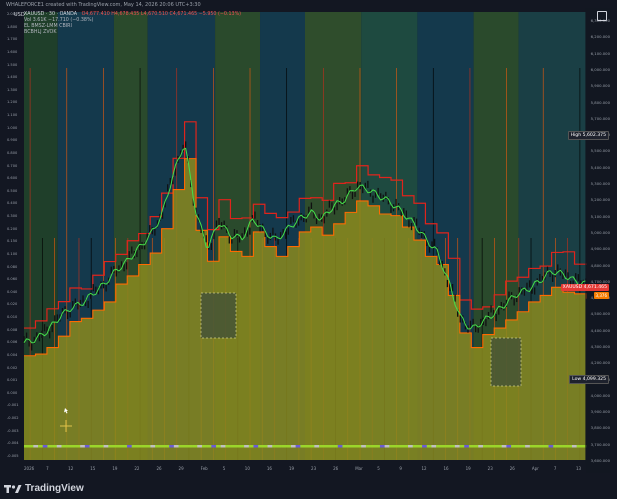 This screenshot has height=499, width=617. Describe the element at coordinates (600, 200) in the screenshot. I see `right-axis-label: 5,200.000` at that location.